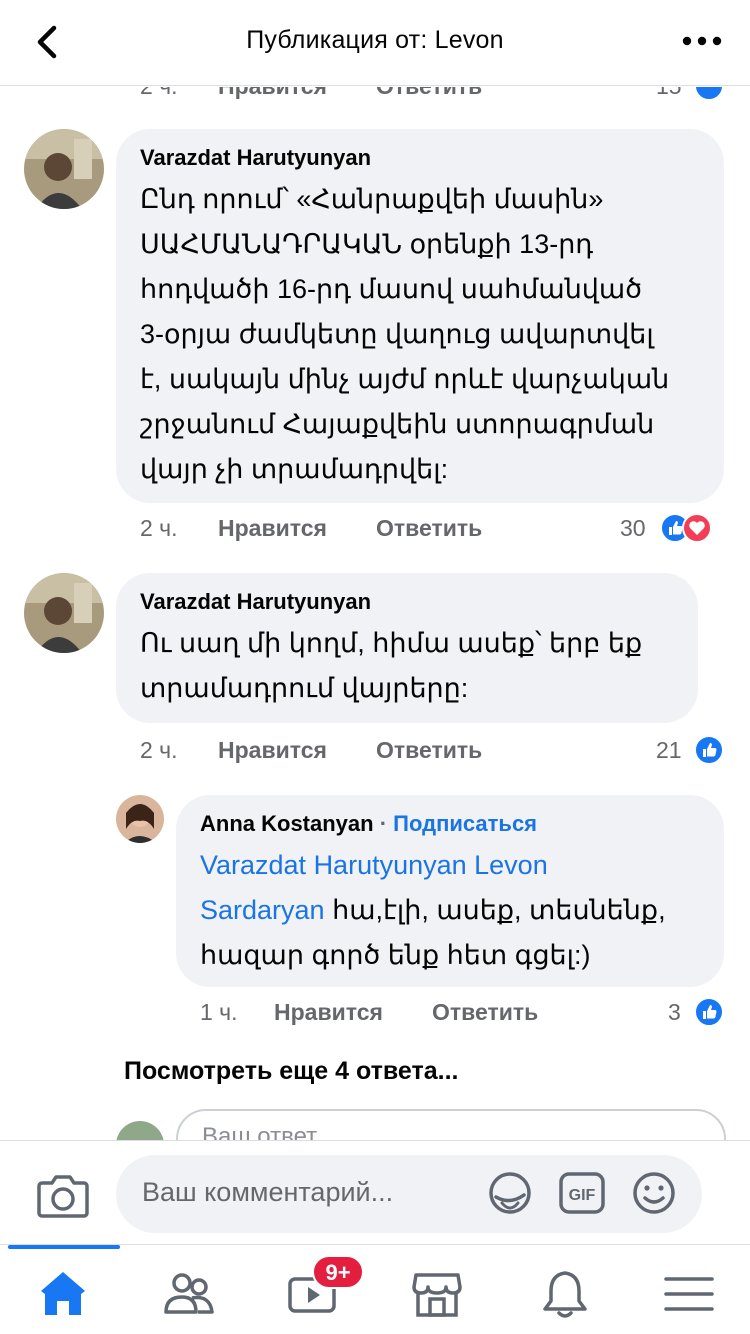 This screenshot has width=750, height=1334. Describe the element at coordinates (465, 823) in the screenshot. I see `follow-button: Подписаться` at that location.